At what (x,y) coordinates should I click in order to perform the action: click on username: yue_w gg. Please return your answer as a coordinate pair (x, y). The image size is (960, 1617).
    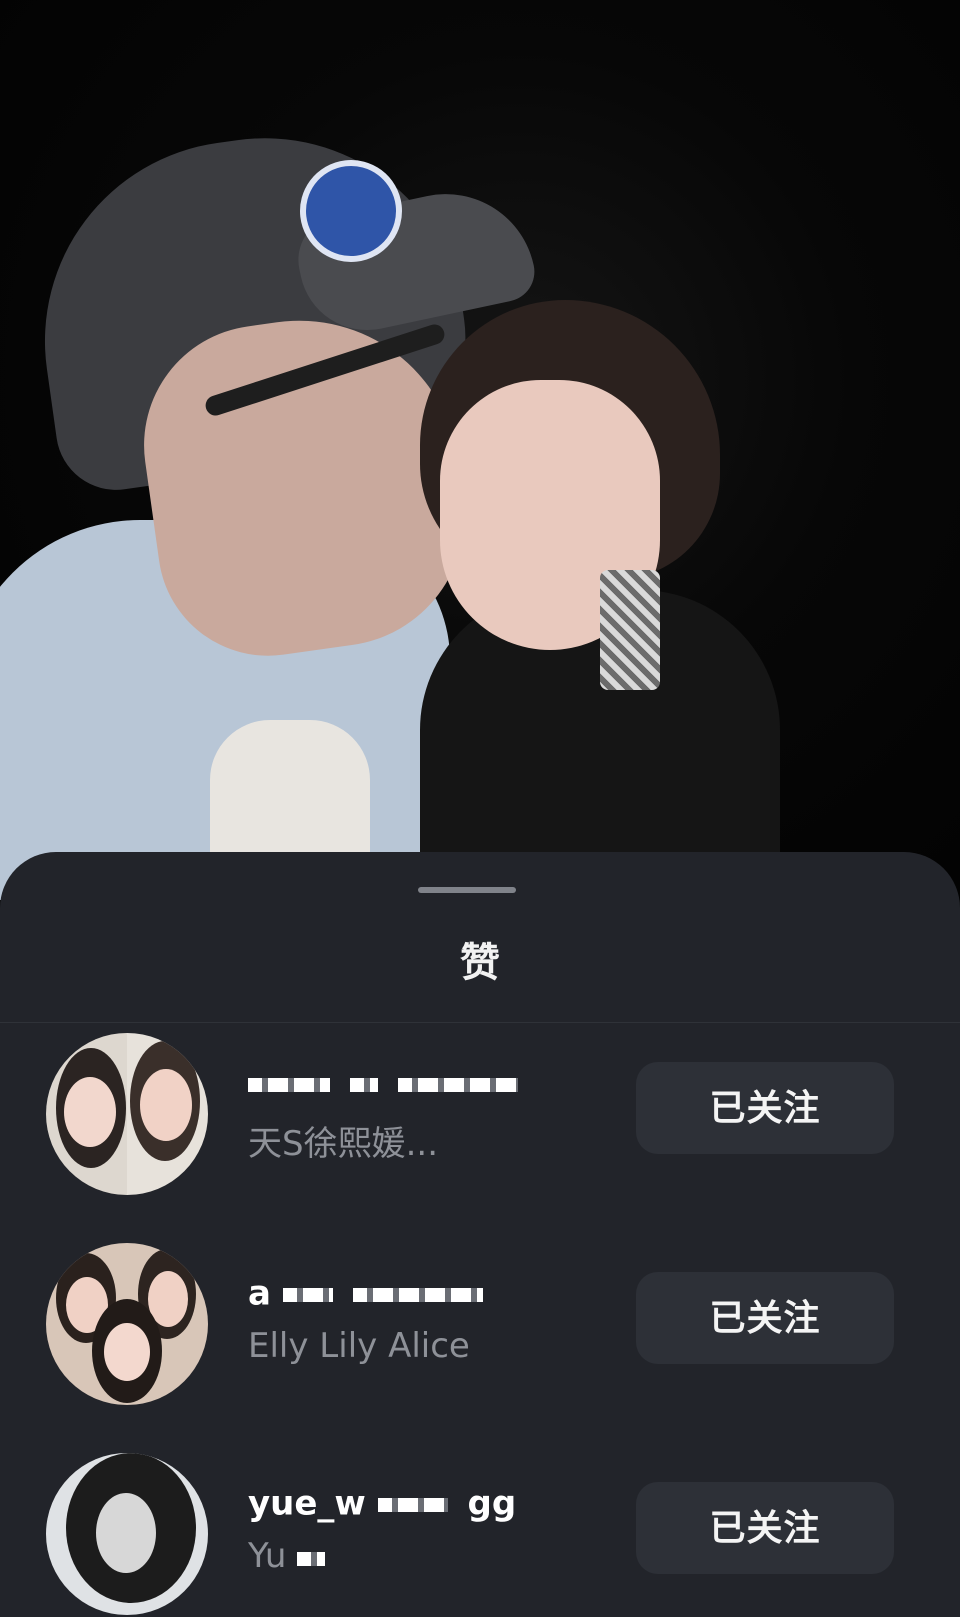
    Looking at the image, I should click on (382, 1503).